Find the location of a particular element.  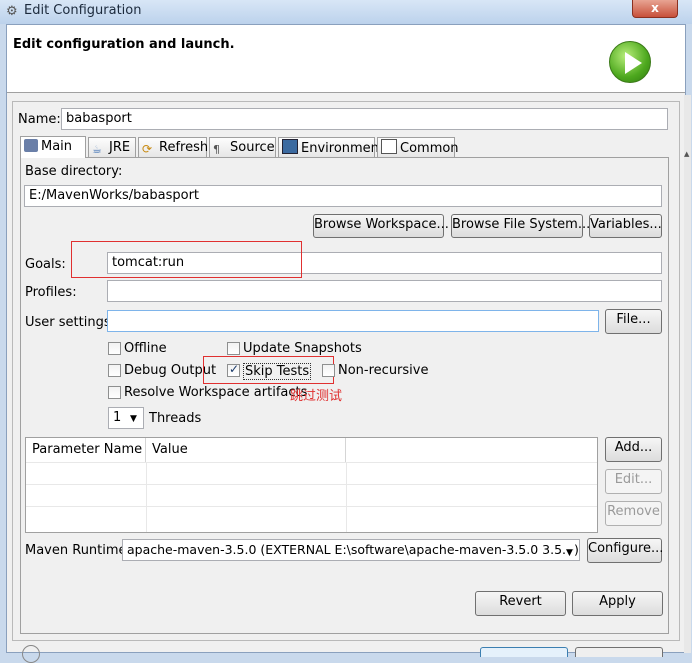

help-icon is located at coordinates (31, 654).